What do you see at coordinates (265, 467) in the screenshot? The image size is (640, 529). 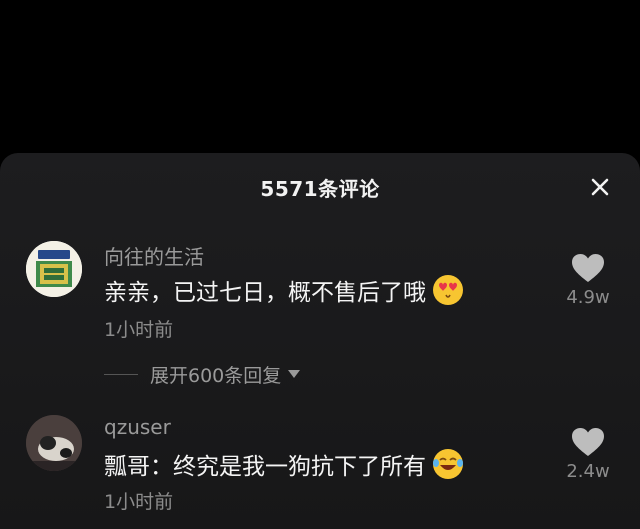 I see `comment-text: 瓢哥：终究是我一狗抗下了所有` at bounding box center [265, 467].